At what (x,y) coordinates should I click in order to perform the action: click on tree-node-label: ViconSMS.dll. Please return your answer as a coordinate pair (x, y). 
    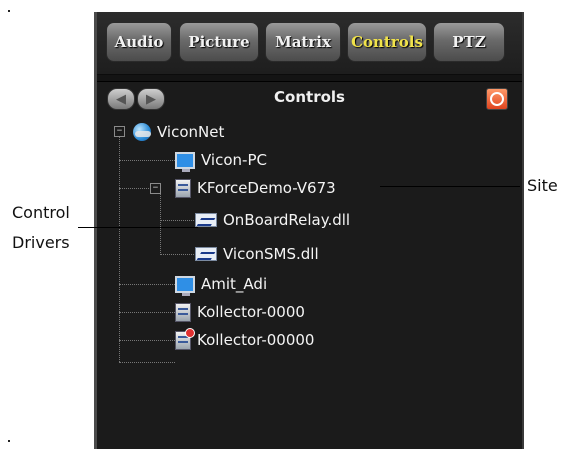
    Looking at the image, I should click on (271, 254).